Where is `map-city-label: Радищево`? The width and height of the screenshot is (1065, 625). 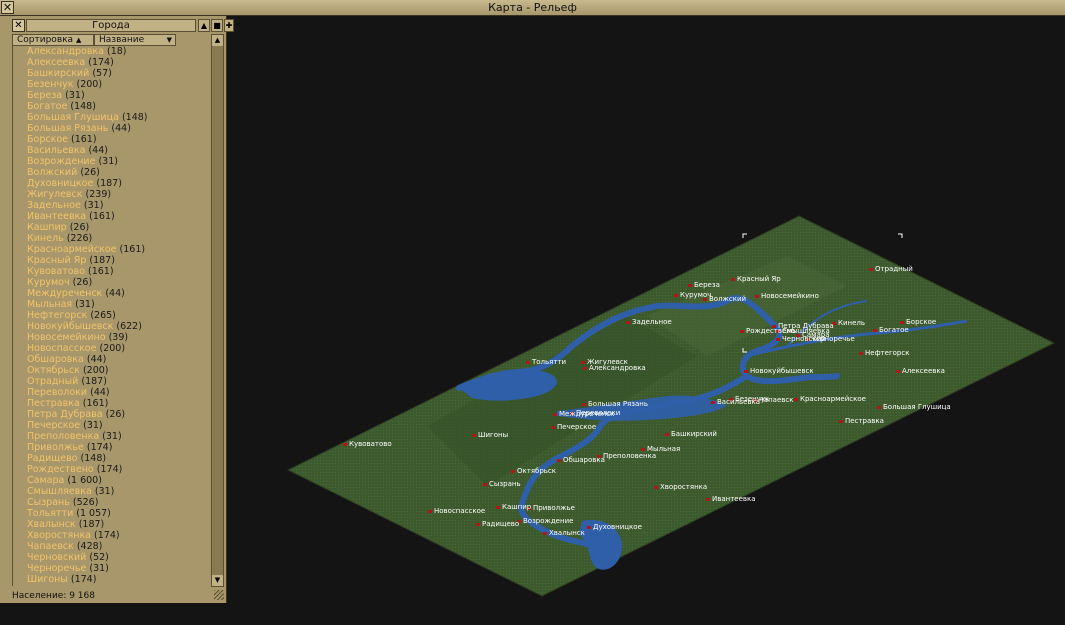 map-city-label: Радищево is located at coordinates (500, 524).